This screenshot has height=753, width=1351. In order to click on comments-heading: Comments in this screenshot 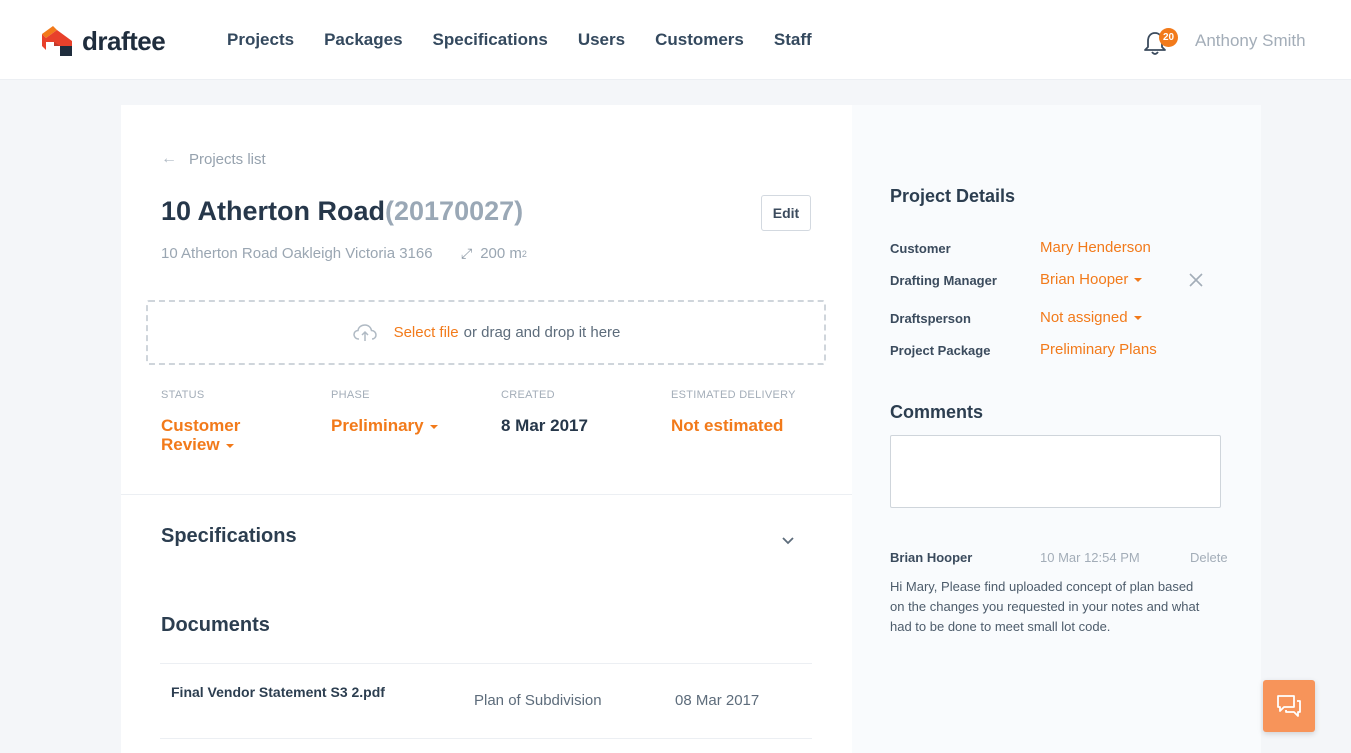, I will do `click(937, 412)`.